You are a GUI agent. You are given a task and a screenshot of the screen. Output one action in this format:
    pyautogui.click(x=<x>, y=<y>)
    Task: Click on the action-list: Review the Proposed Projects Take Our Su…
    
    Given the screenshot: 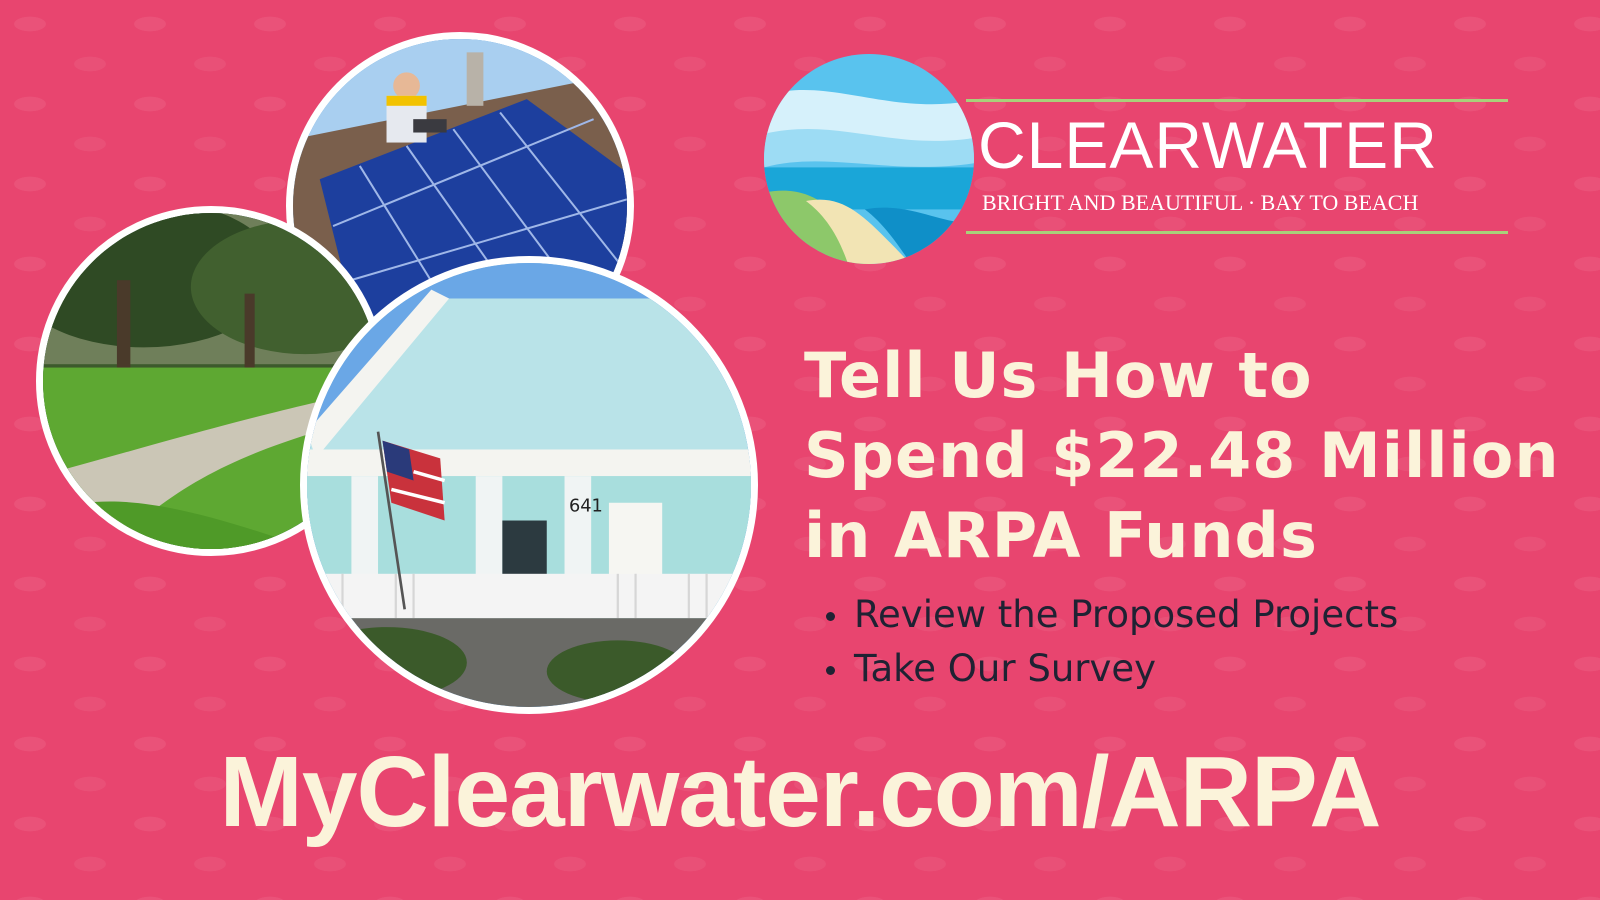 What is the action you would take?
    pyautogui.click(x=1112, y=642)
    